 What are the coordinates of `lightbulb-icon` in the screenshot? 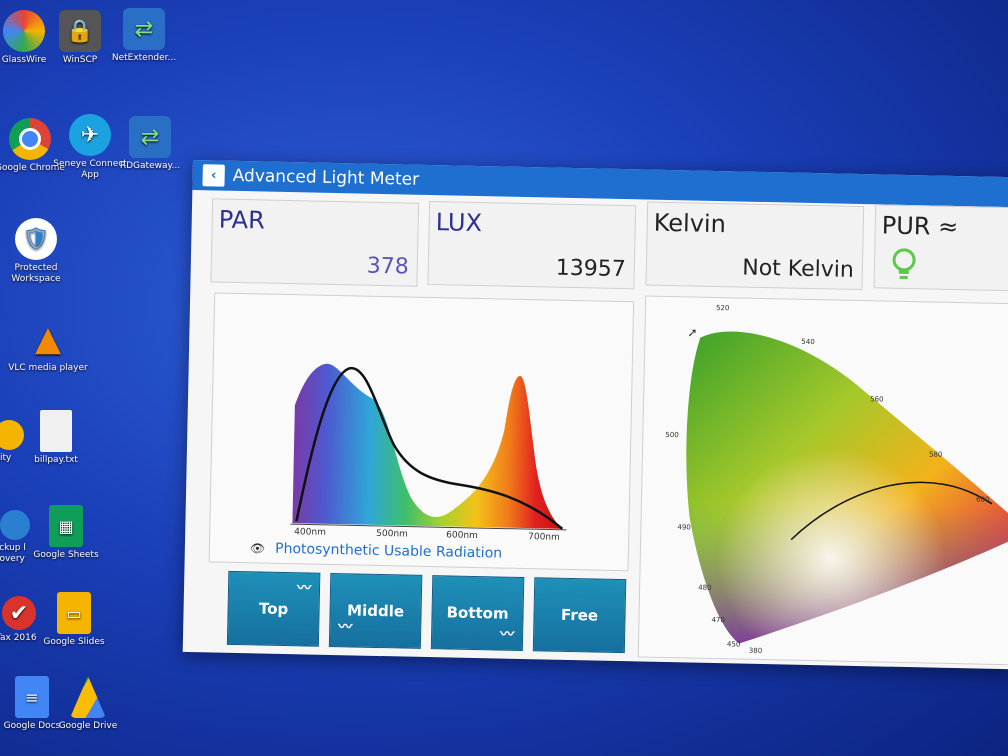 It's located at (904, 263).